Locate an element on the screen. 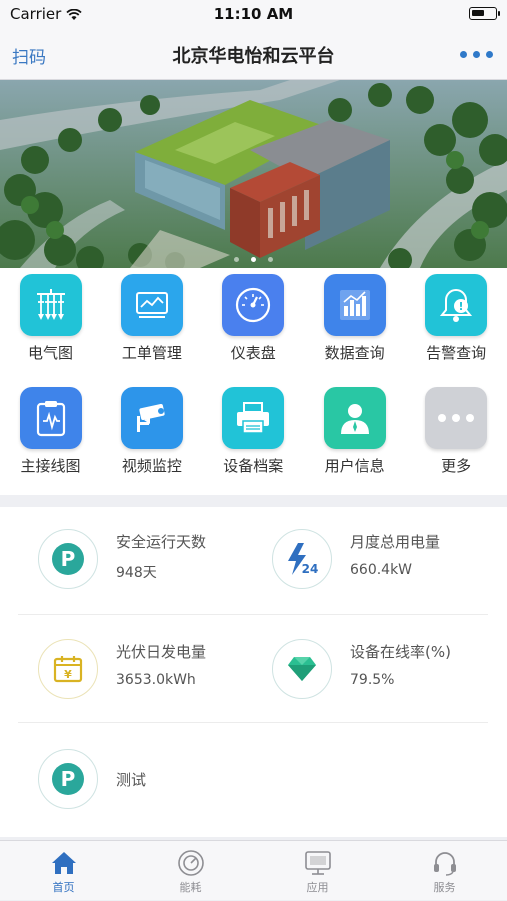 This screenshot has height=901, width=507. app-icon is located at coordinates (318, 863).